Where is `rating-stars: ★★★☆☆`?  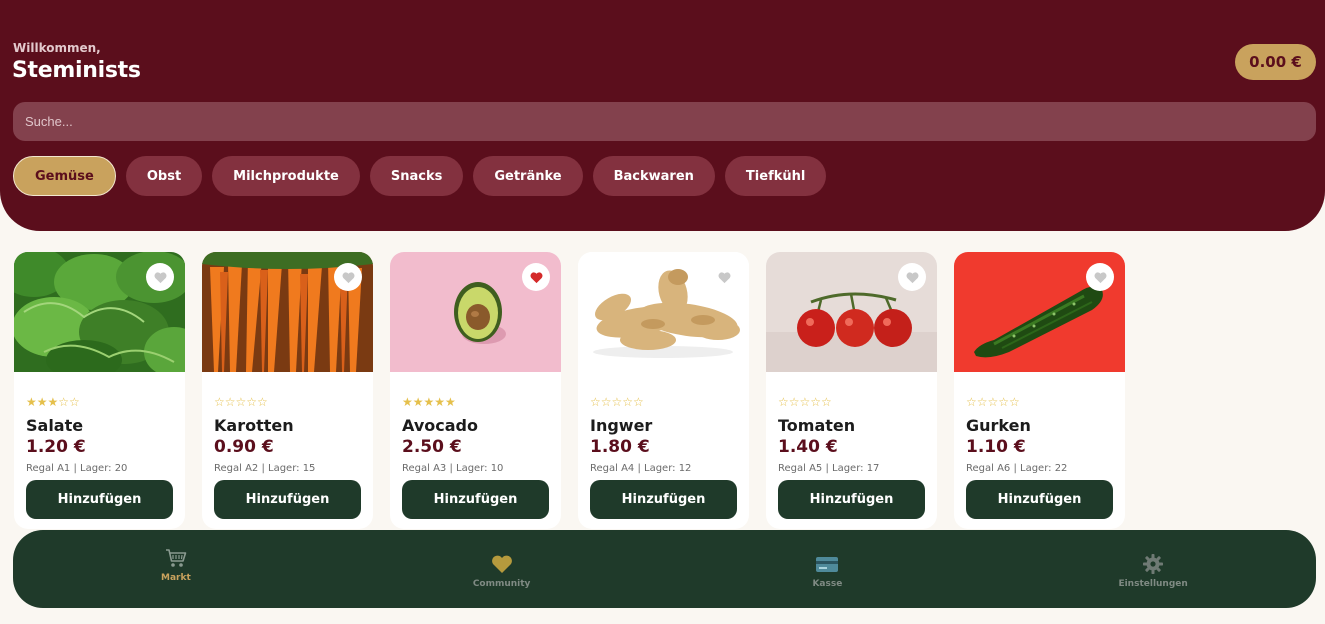 rating-stars: ★★★☆☆ is located at coordinates (53, 402).